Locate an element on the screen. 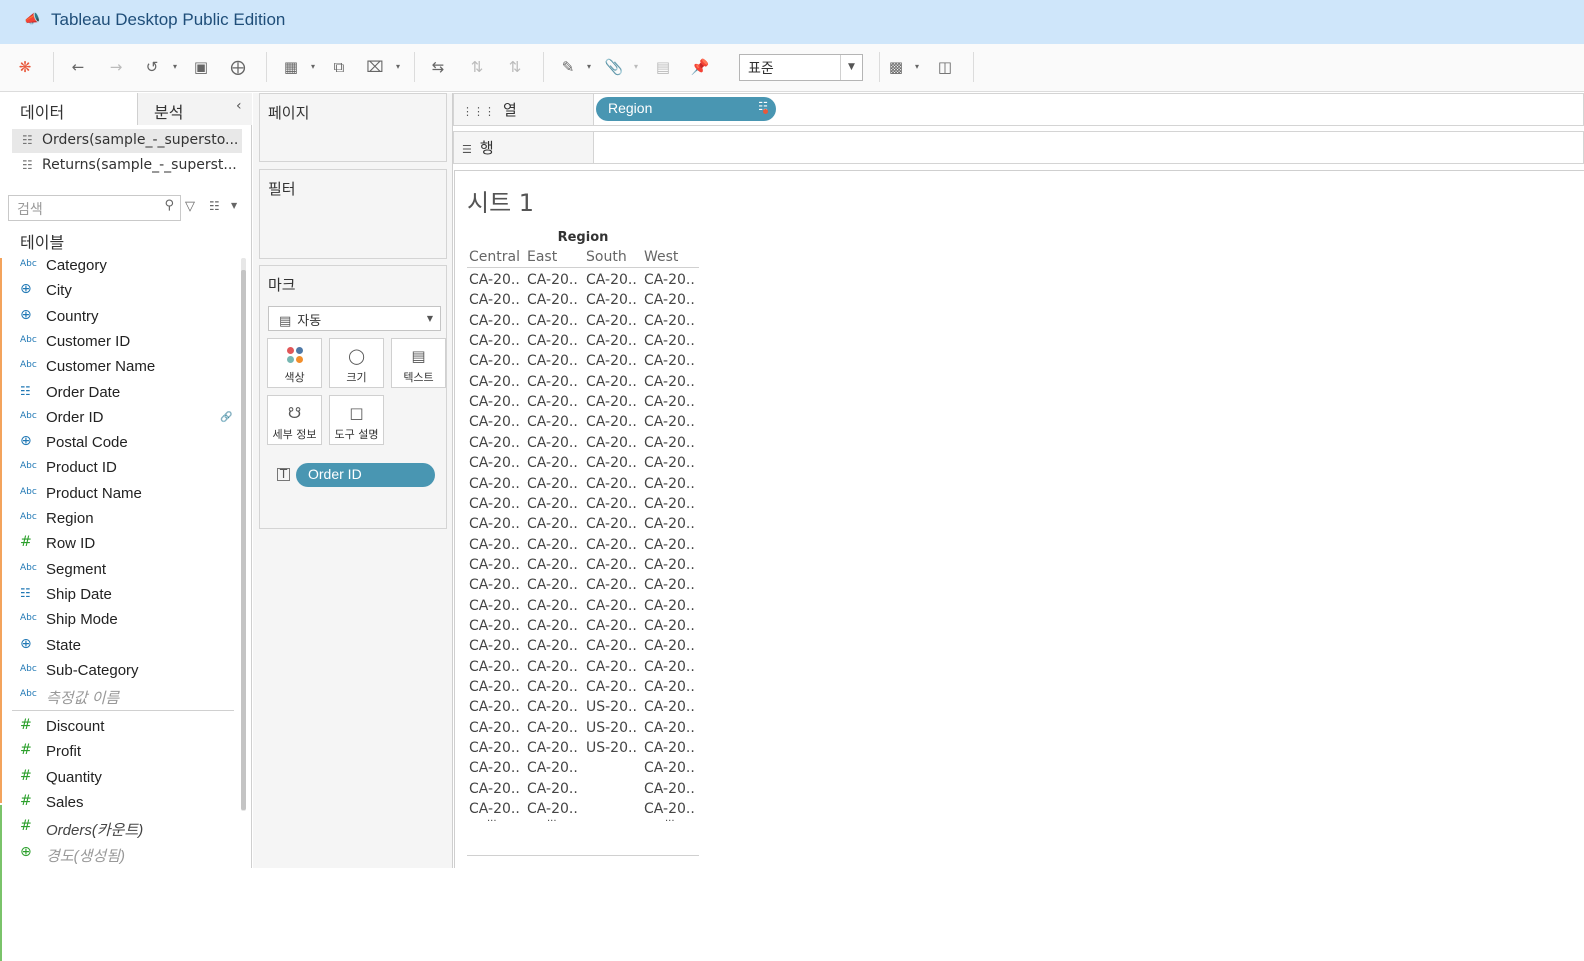  field-item: ⊕ City is located at coordinates (118, 292).